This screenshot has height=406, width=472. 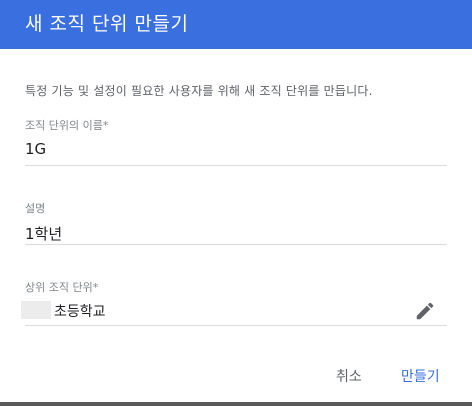 I want to click on cancel-button: 취소, so click(x=349, y=376).